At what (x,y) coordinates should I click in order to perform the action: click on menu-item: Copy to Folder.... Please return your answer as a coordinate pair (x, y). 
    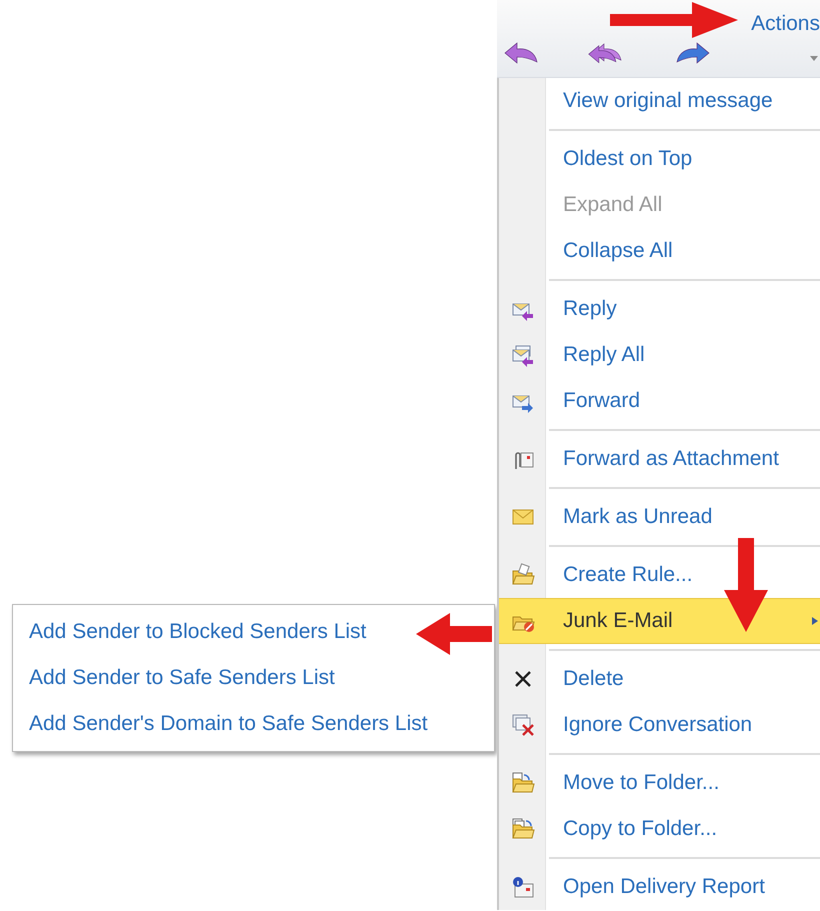
    Looking at the image, I should click on (659, 829).